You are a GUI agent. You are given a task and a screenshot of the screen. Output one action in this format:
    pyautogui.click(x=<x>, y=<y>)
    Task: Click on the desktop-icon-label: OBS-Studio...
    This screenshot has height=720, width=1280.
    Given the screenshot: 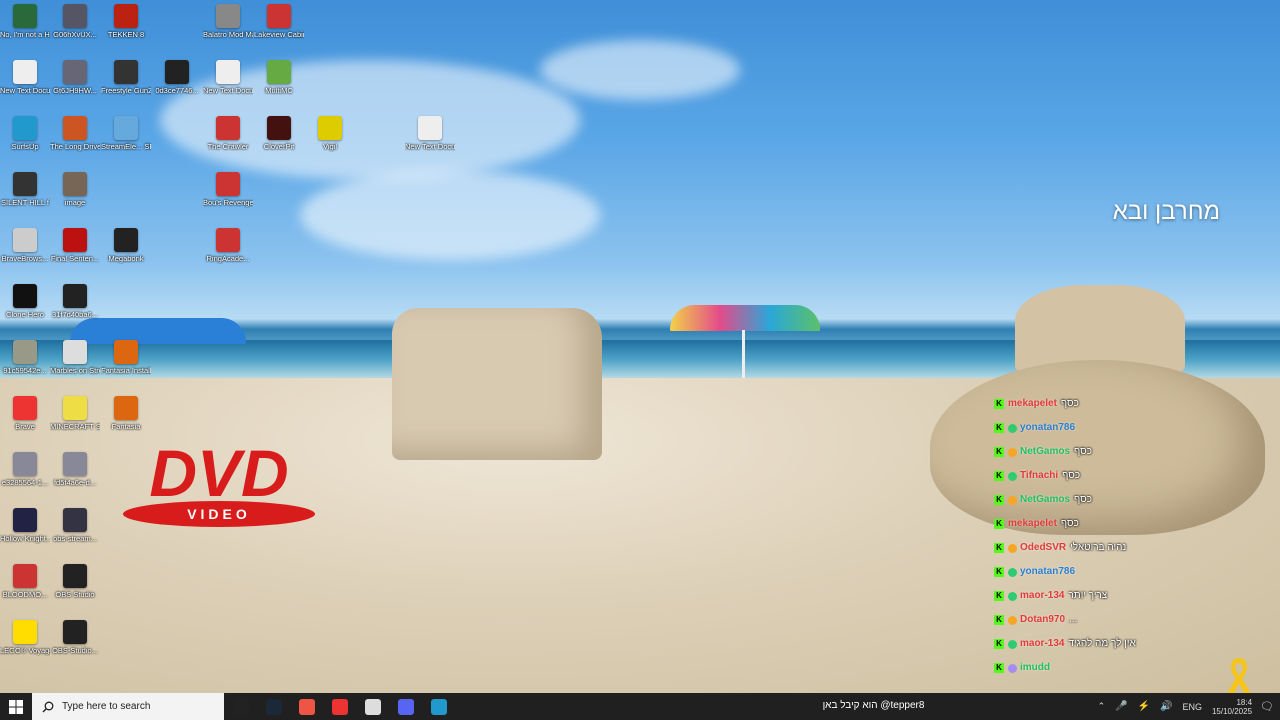 What is the action you would take?
    pyautogui.click(x=75, y=650)
    